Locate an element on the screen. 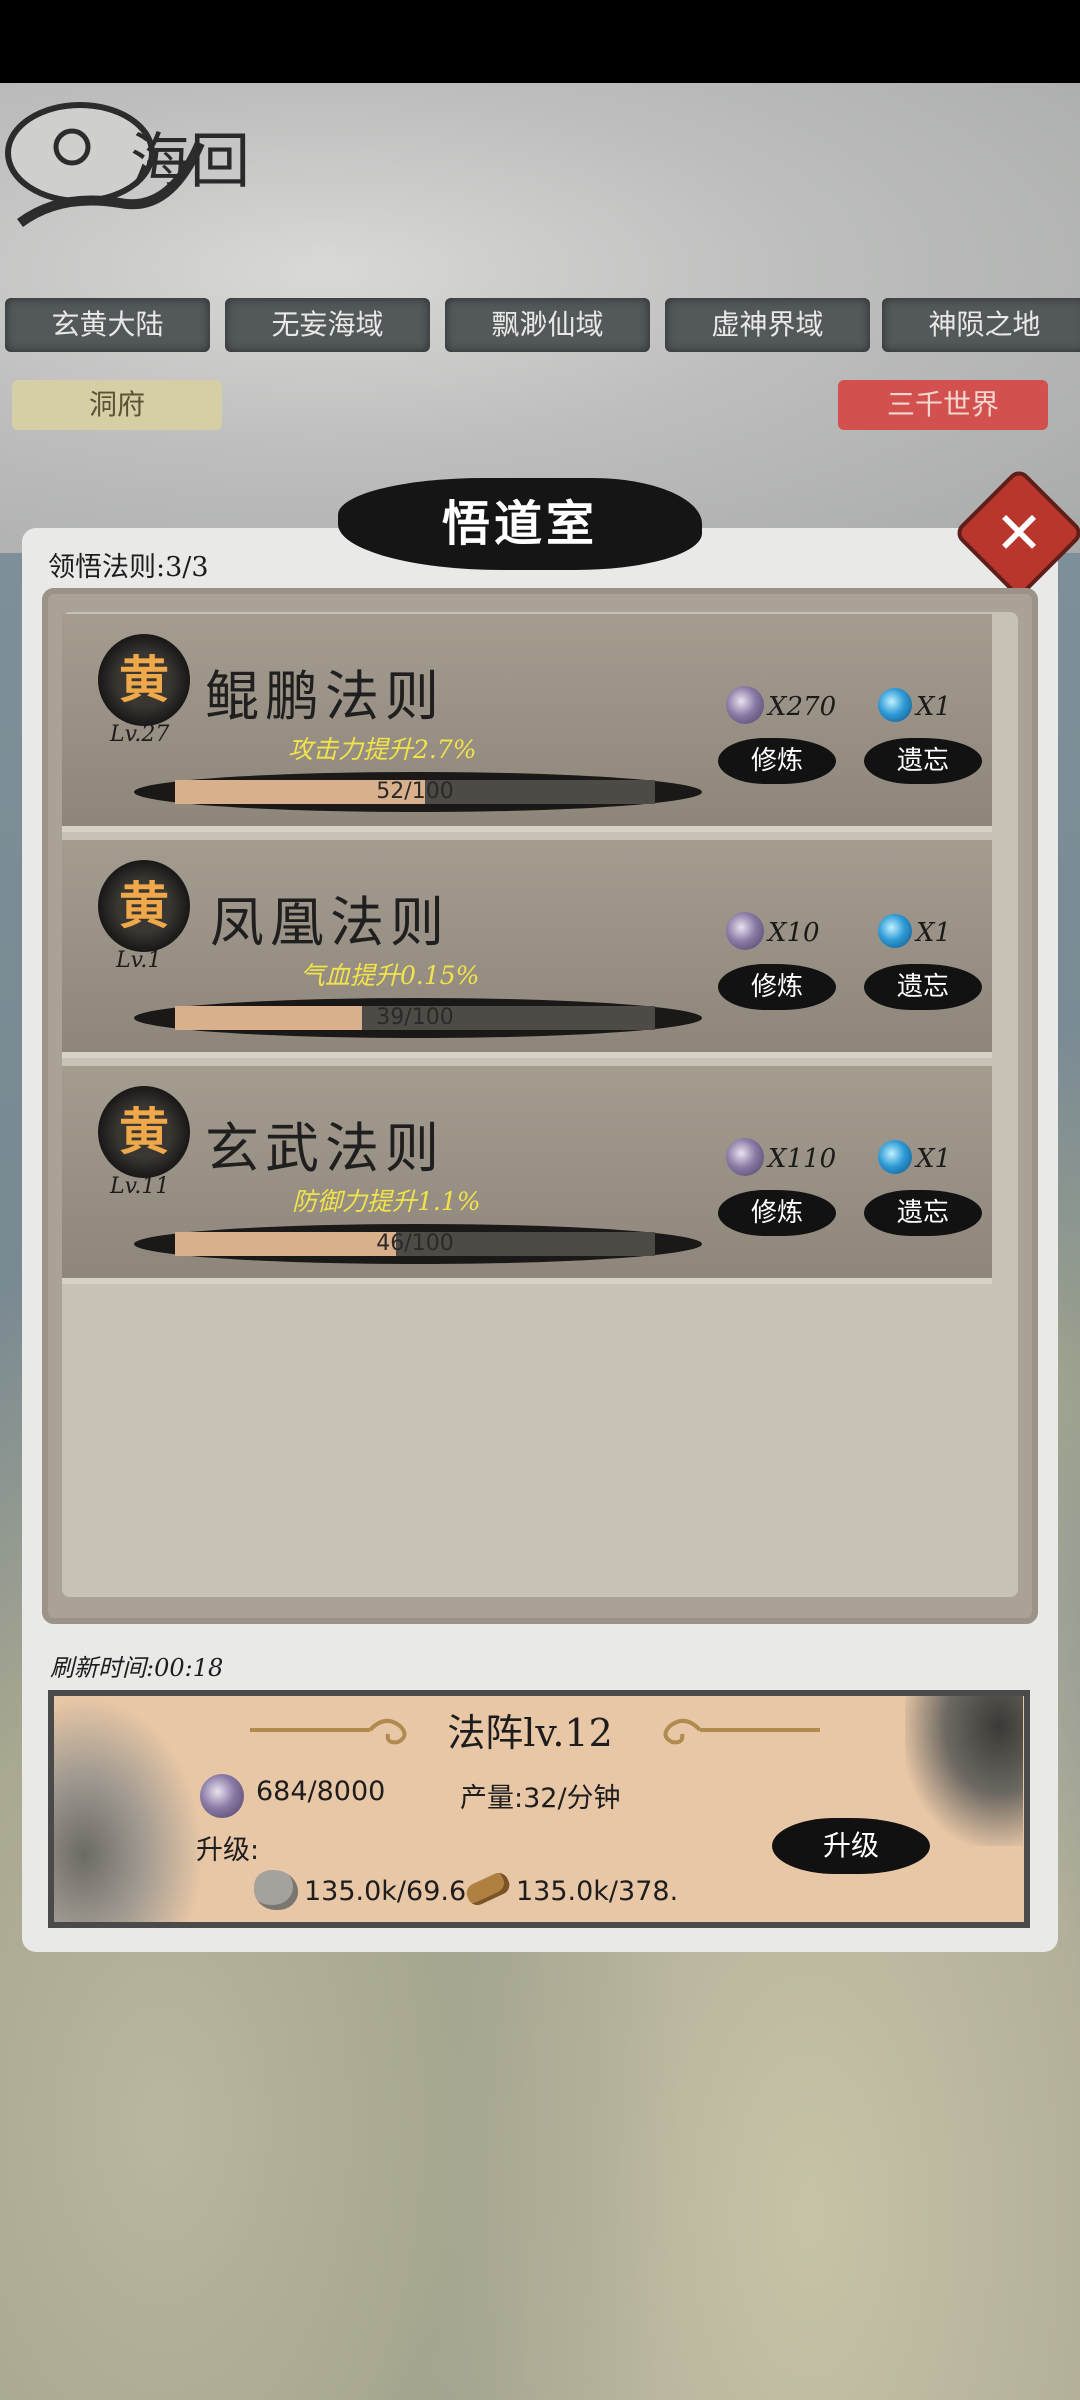  law-level: Lv.1 is located at coordinates (139, 960).